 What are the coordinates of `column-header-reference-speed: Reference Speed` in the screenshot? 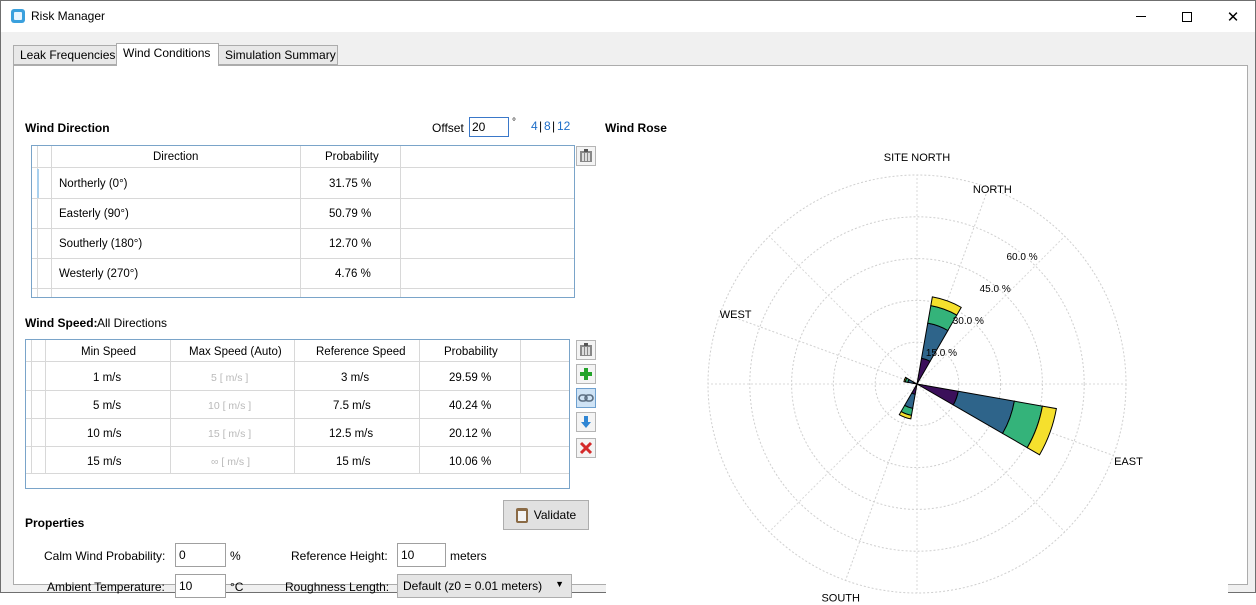 It's located at (361, 352).